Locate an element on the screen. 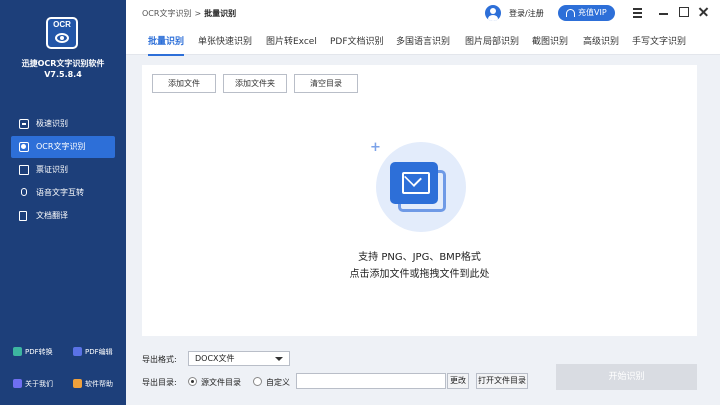  export-format-value: DOCX文件 is located at coordinates (215, 358).